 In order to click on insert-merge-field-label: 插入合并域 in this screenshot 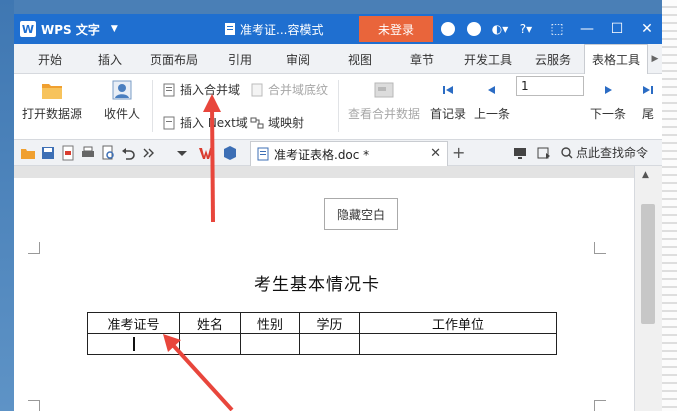, I will do `click(210, 90)`.